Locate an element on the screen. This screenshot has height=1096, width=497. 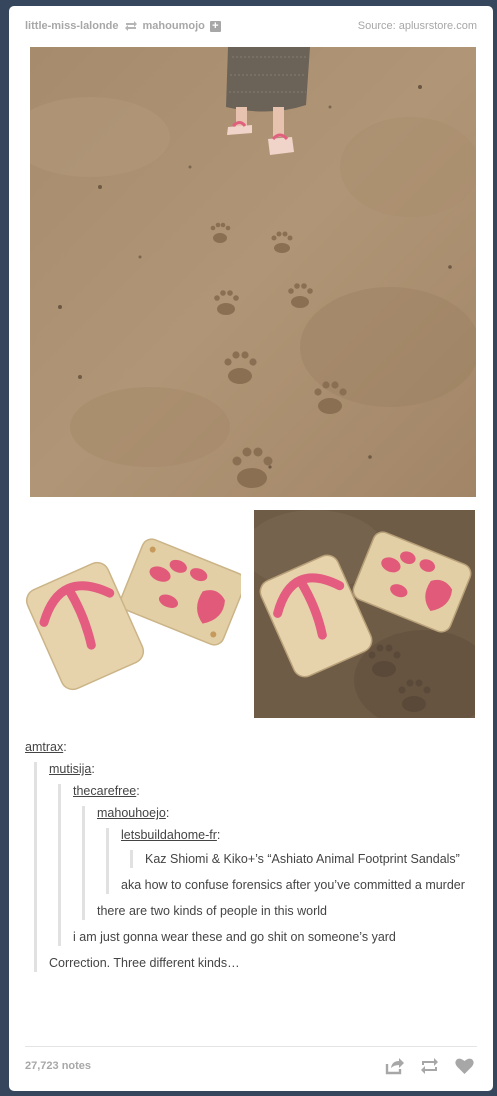
thread-user-amtrax: amtrax: is located at coordinates (46, 747).